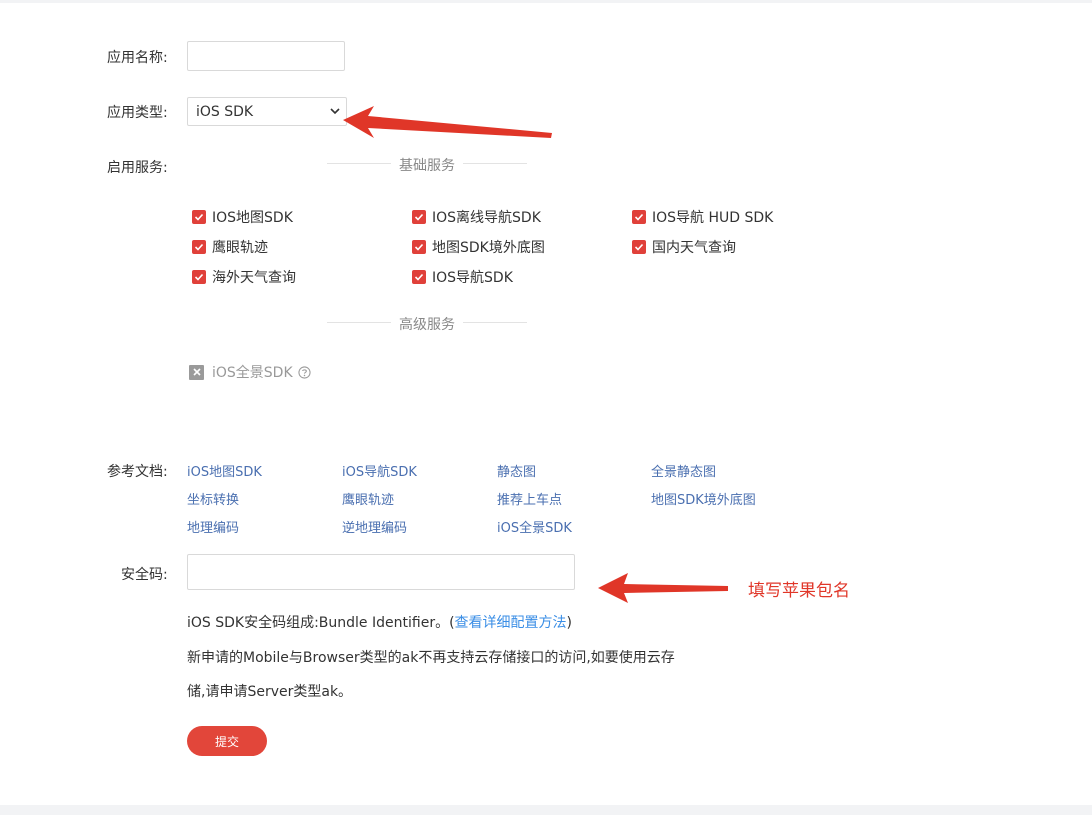 The height and width of the screenshot is (815, 1092). What do you see at coordinates (488, 248) in the screenshot?
I see `service-label: 地图SDK境外底图` at bounding box center [488, 248].